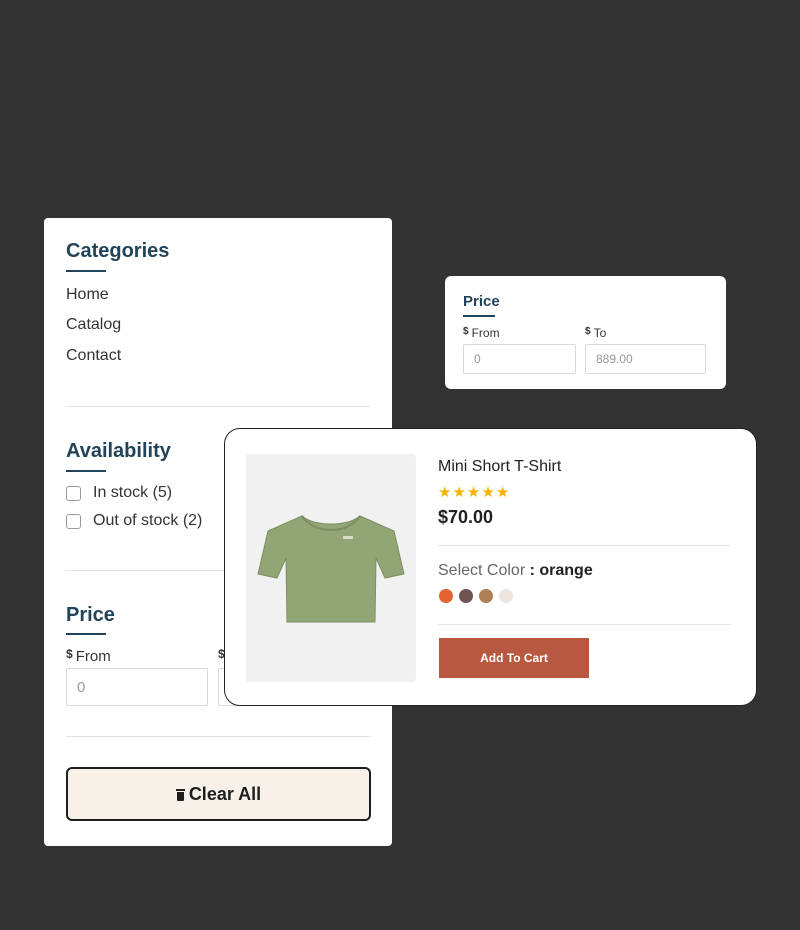 This screenshot has width=800, height=930. What do you see at coordinates (514, 658) in the screenshot?
I see `add-to-cart-button: Add To Cart` at bounding box center [514, 658].